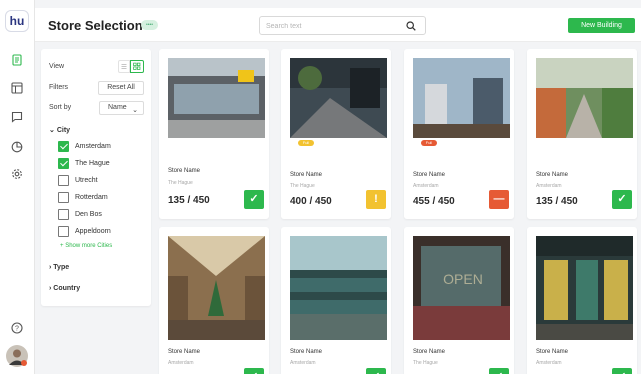 This screenshot has height=374, width=641. Describe the element at coordinates (499, 199) in the screenshot. I see `minus-icon: —` at that location.